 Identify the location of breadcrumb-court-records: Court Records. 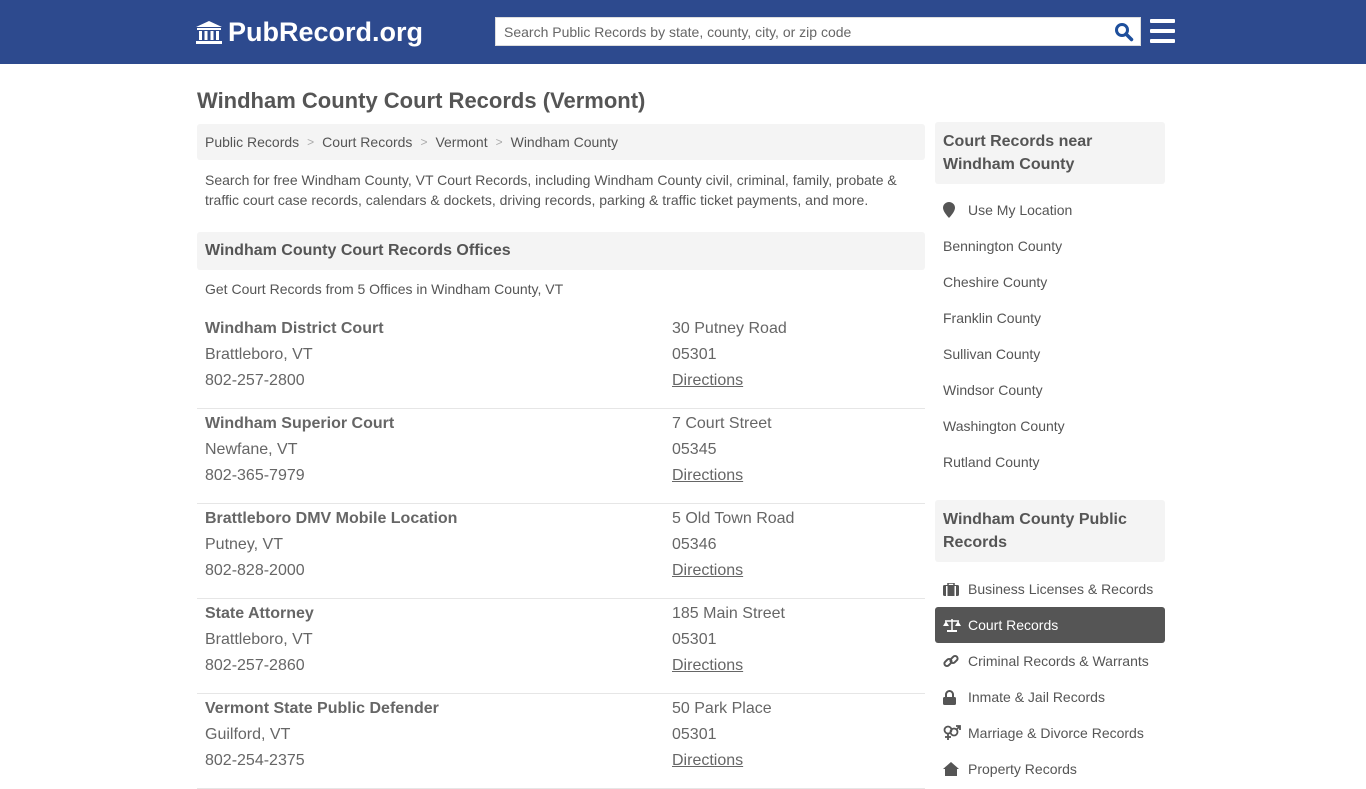
(367, 142).